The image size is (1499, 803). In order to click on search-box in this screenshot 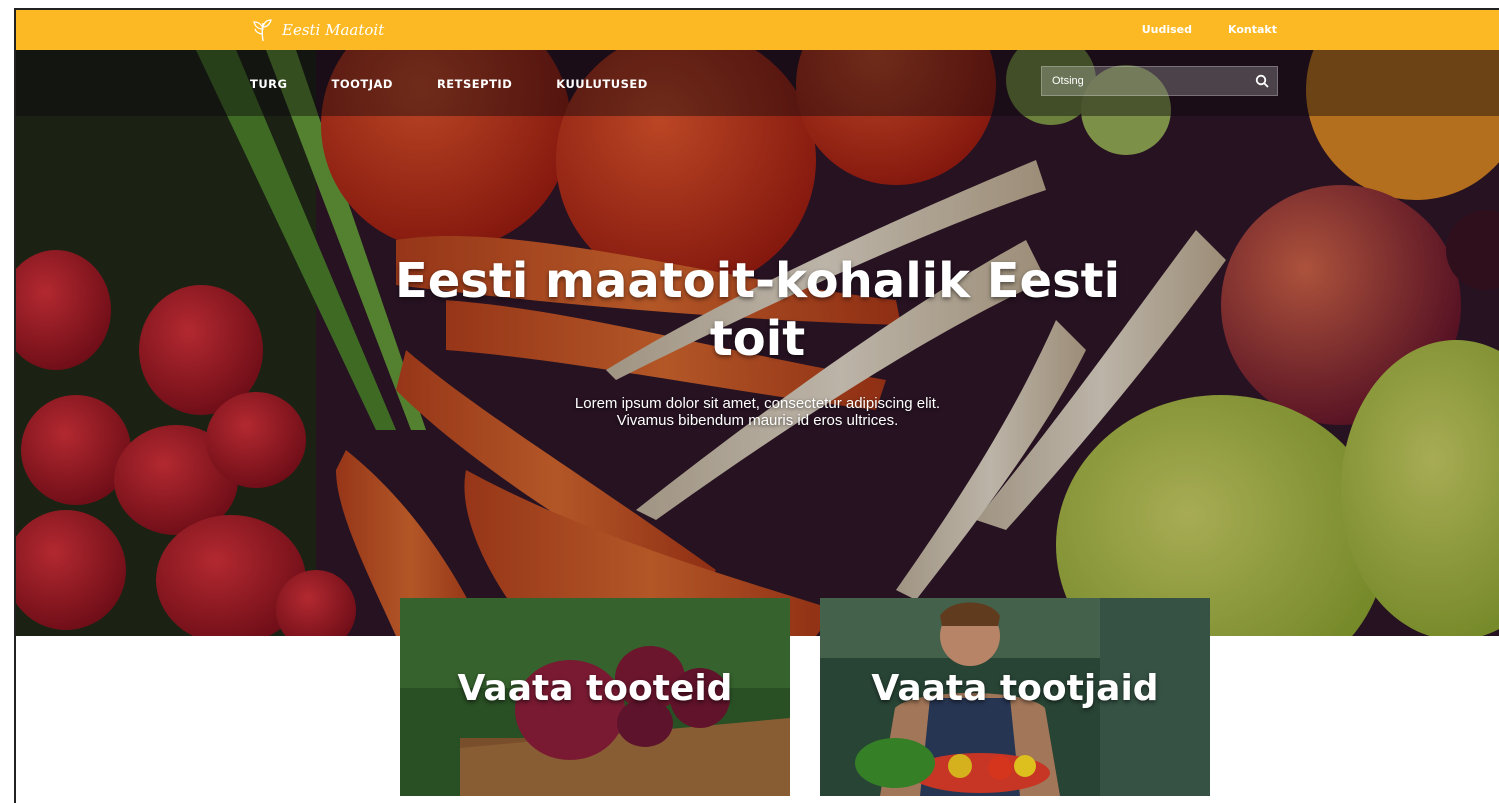, I will do `click(1159, 81)`.